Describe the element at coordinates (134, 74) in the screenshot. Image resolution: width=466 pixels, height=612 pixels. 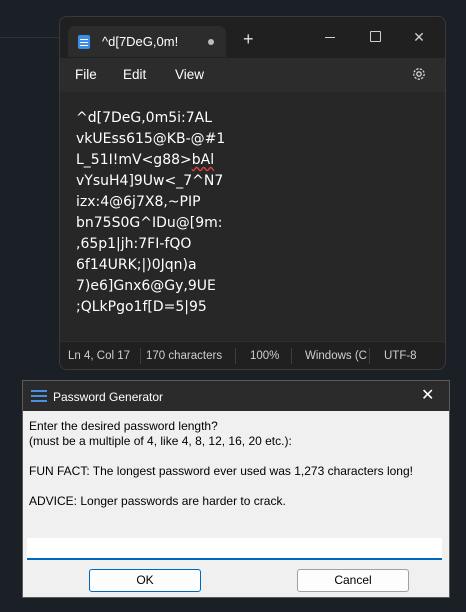
I see `menu-edit: Edit` at that location.